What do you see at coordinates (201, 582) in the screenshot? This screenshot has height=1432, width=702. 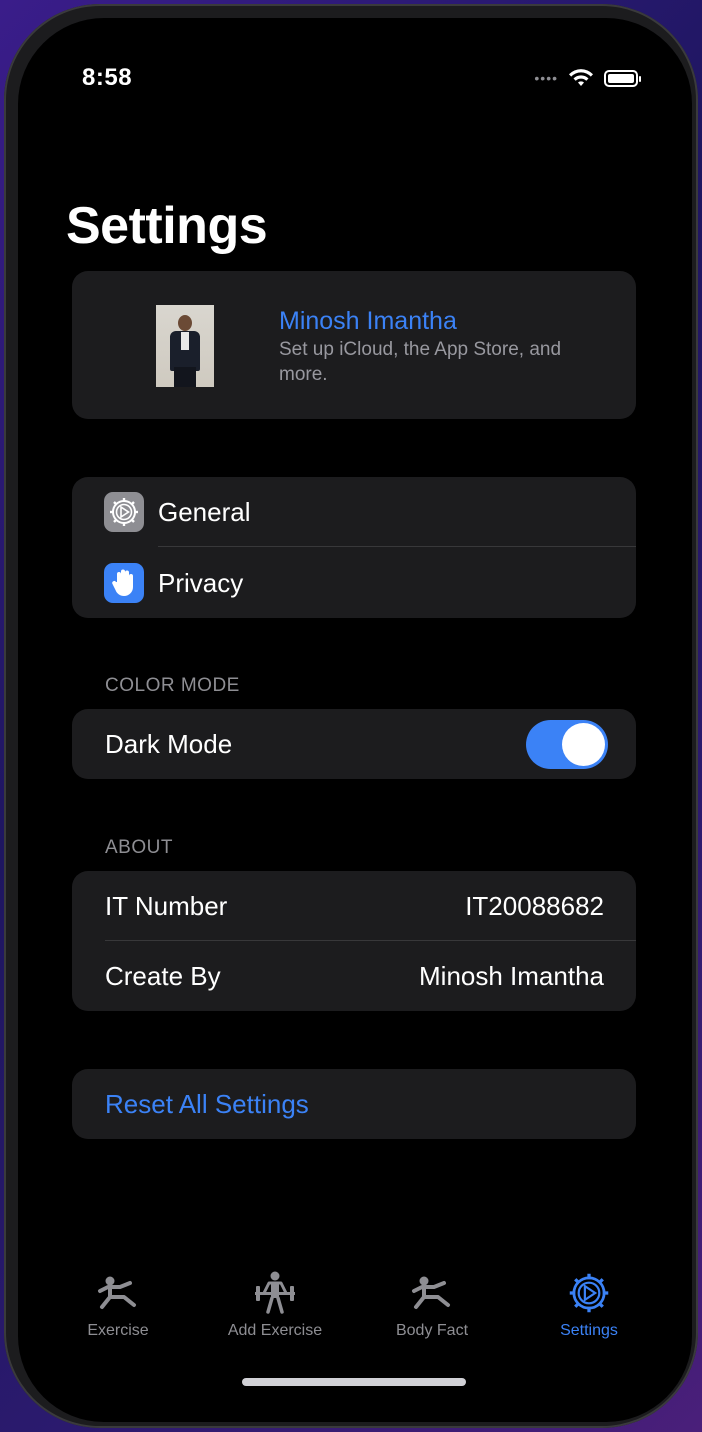 I see `settings-item-label: Privacy` at bounding box center [201, 582].